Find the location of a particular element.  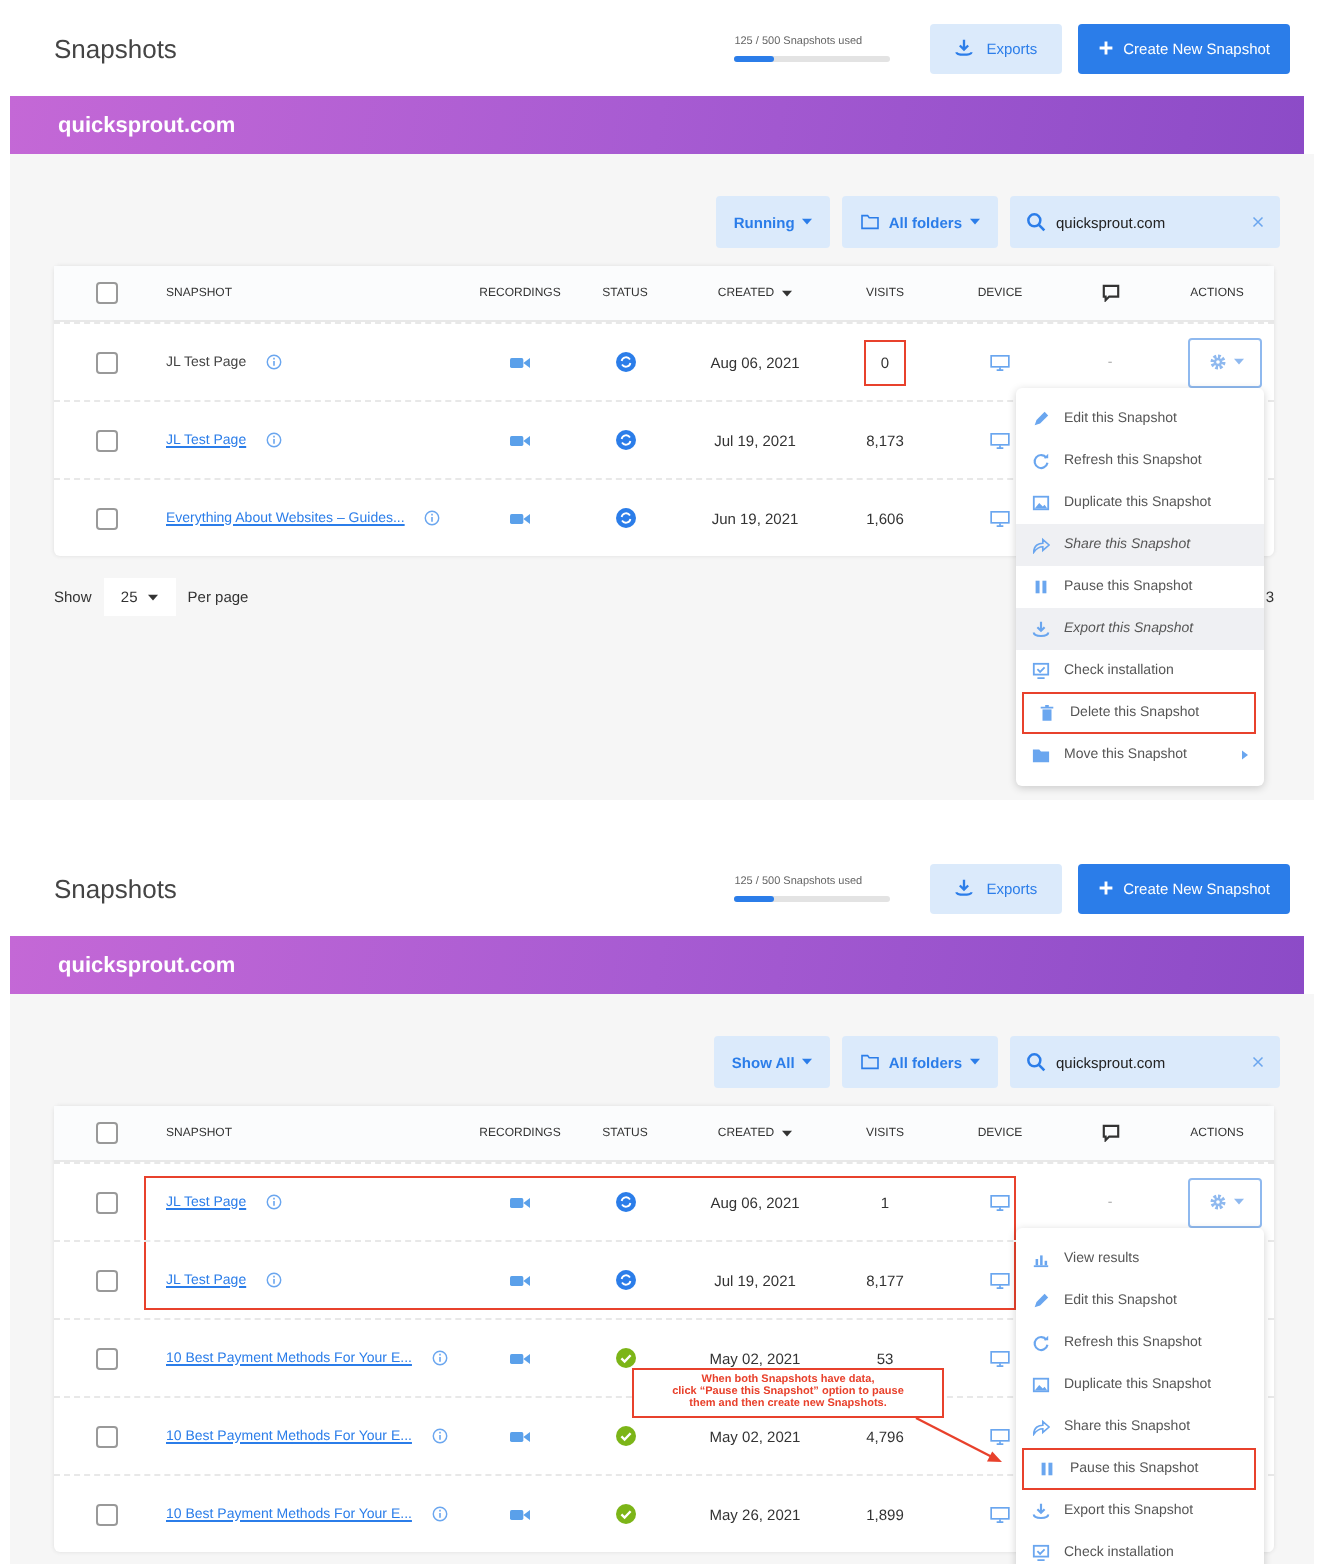

annotation-arrow is located at coordinates (958, 1440).